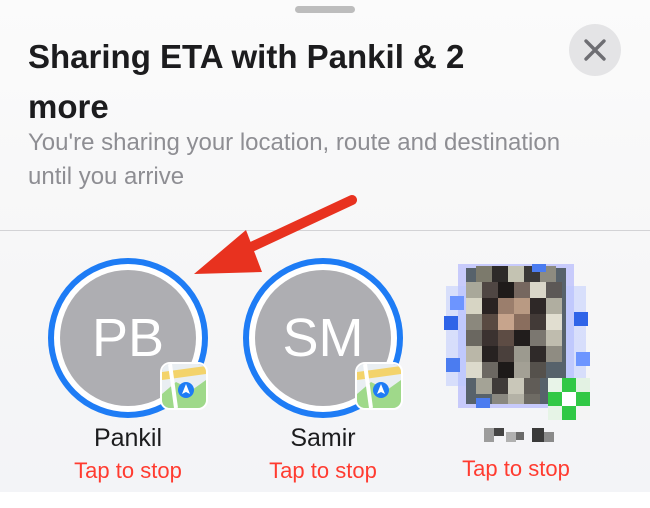  What do you see at coordinates (246, 81) in the screenshot?
I see `sheet-title: Sharing ETA with Pankil & 2 more` at bounding box center [246, 81].